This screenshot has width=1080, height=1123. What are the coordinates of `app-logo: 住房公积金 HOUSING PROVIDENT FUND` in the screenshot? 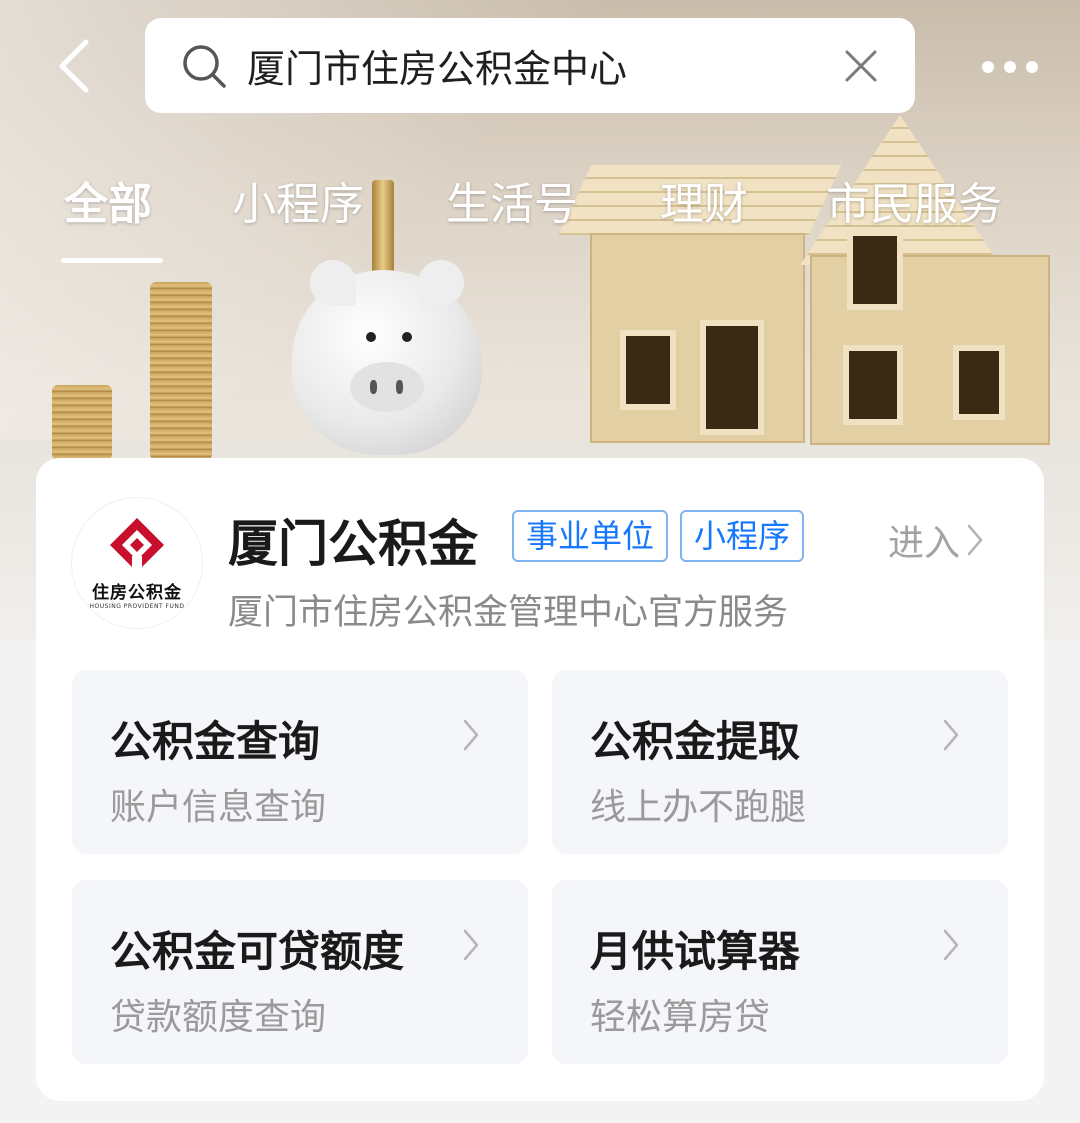 It's located at (137, 563).